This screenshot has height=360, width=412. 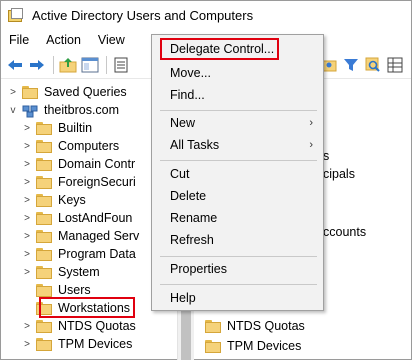 I want to click on tree-item-keys: > Keys, so click(x=53, y=200).